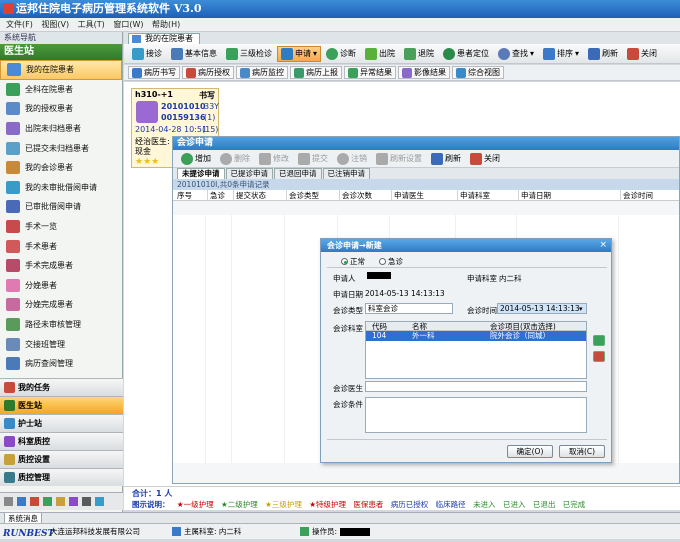 The width and height of the screenshot is (680, 542). What do you see at coordinates (353, 261) in the screenshot?
I see `radio-normal: 正常` at bounding box center [353, 261].